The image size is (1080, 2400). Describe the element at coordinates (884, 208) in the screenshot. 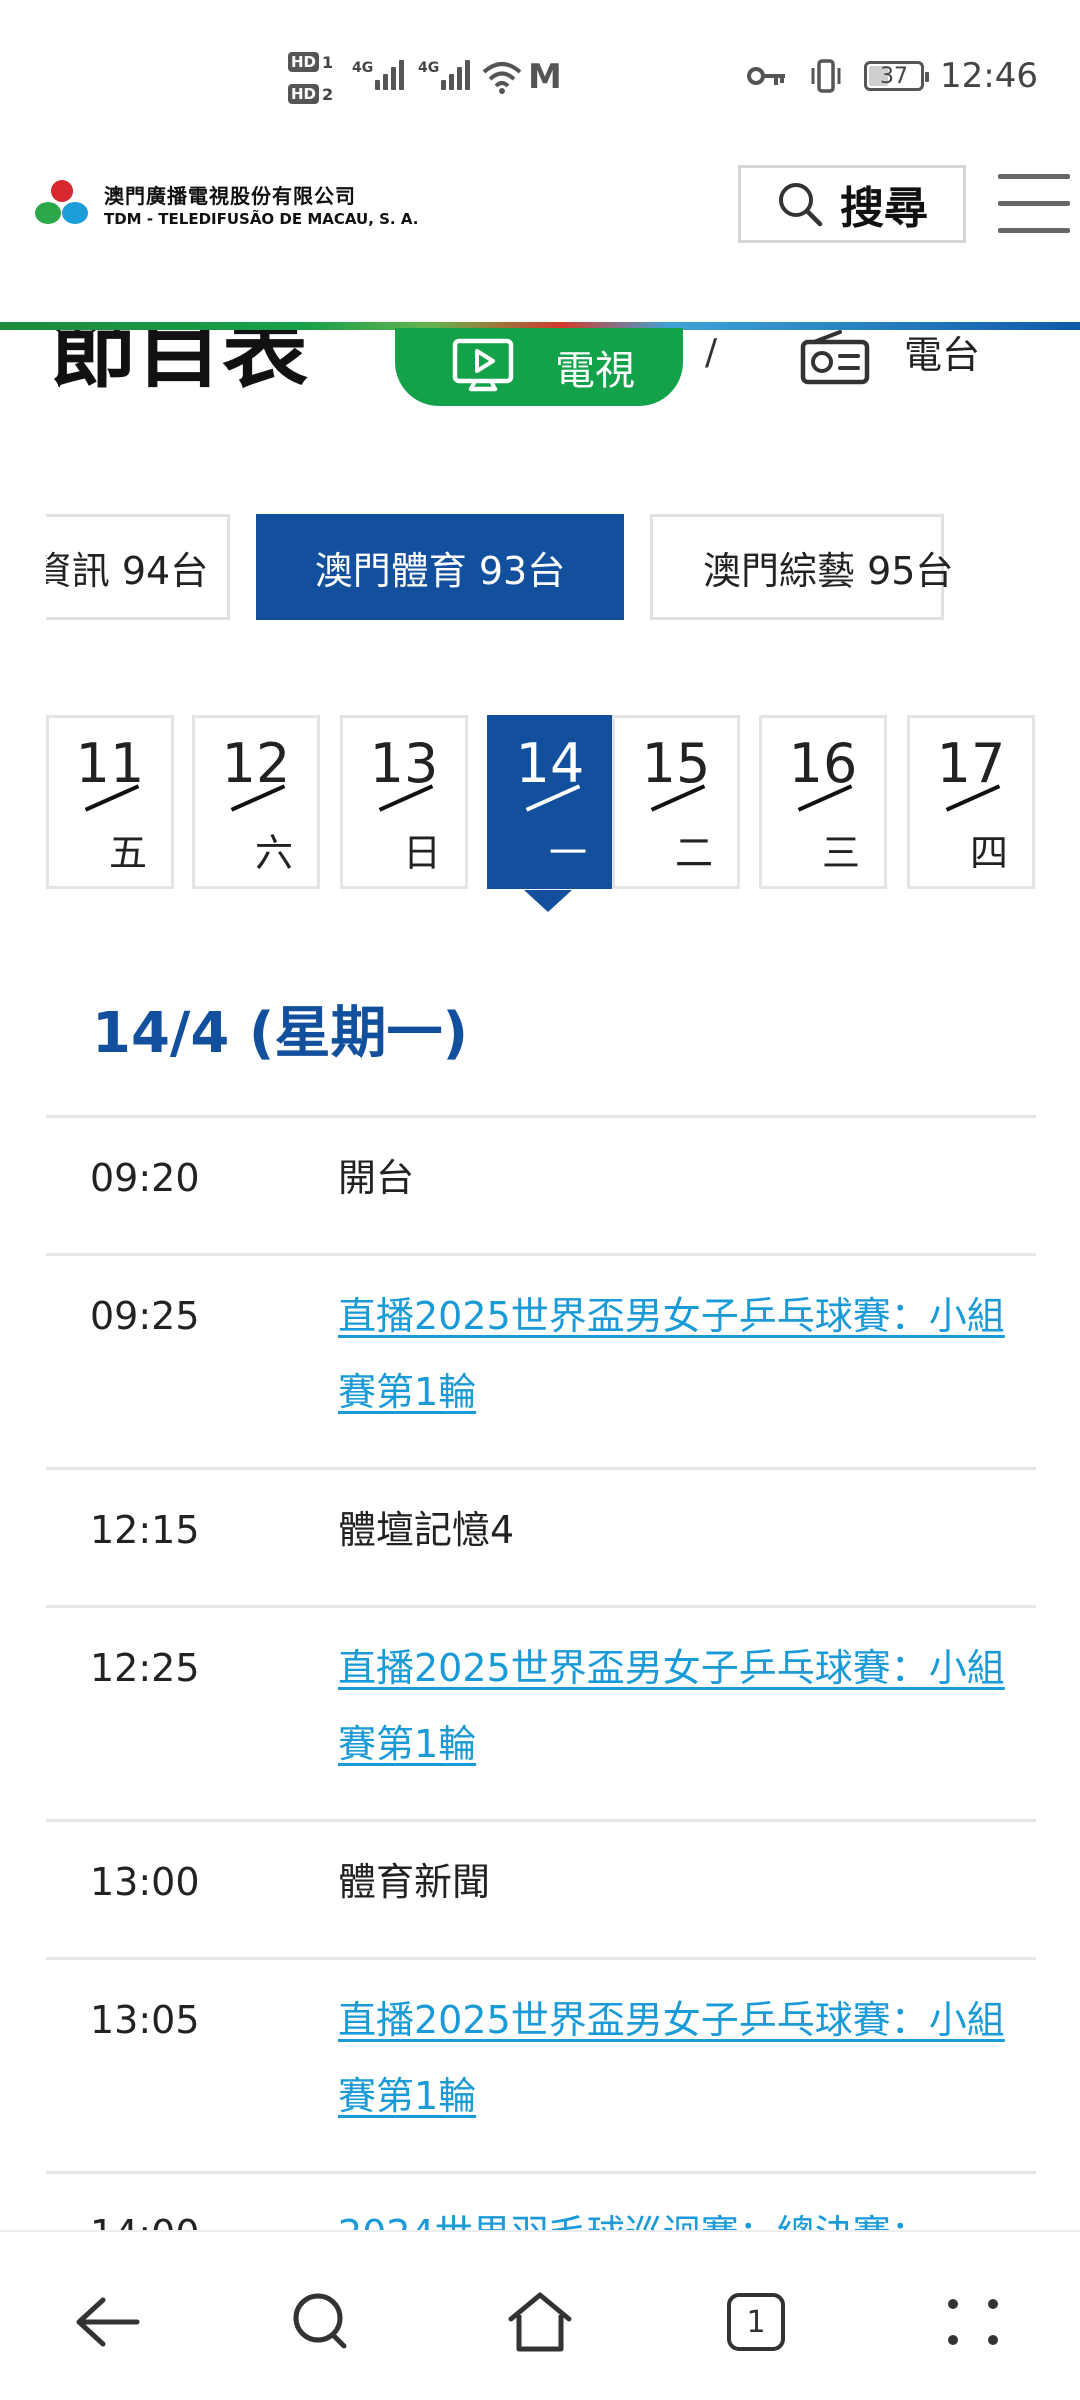

I see `search-button-label: 搜尋` at that location.